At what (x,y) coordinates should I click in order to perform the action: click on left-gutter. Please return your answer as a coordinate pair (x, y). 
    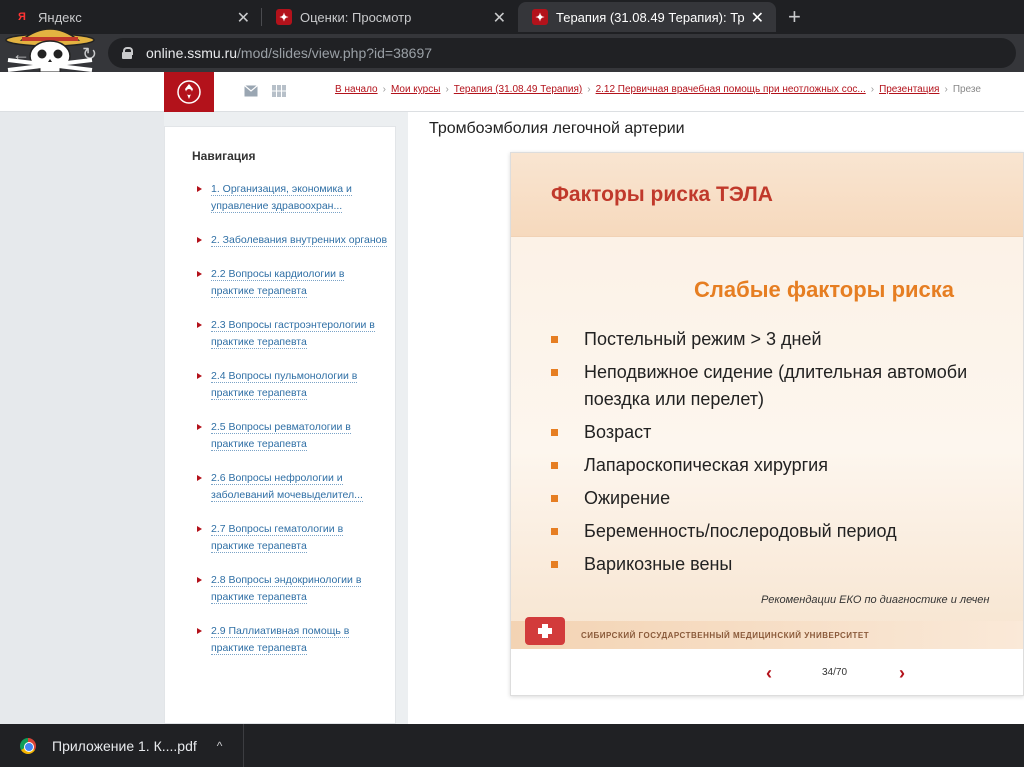
    Looking at the image, I should click on (82, 418).